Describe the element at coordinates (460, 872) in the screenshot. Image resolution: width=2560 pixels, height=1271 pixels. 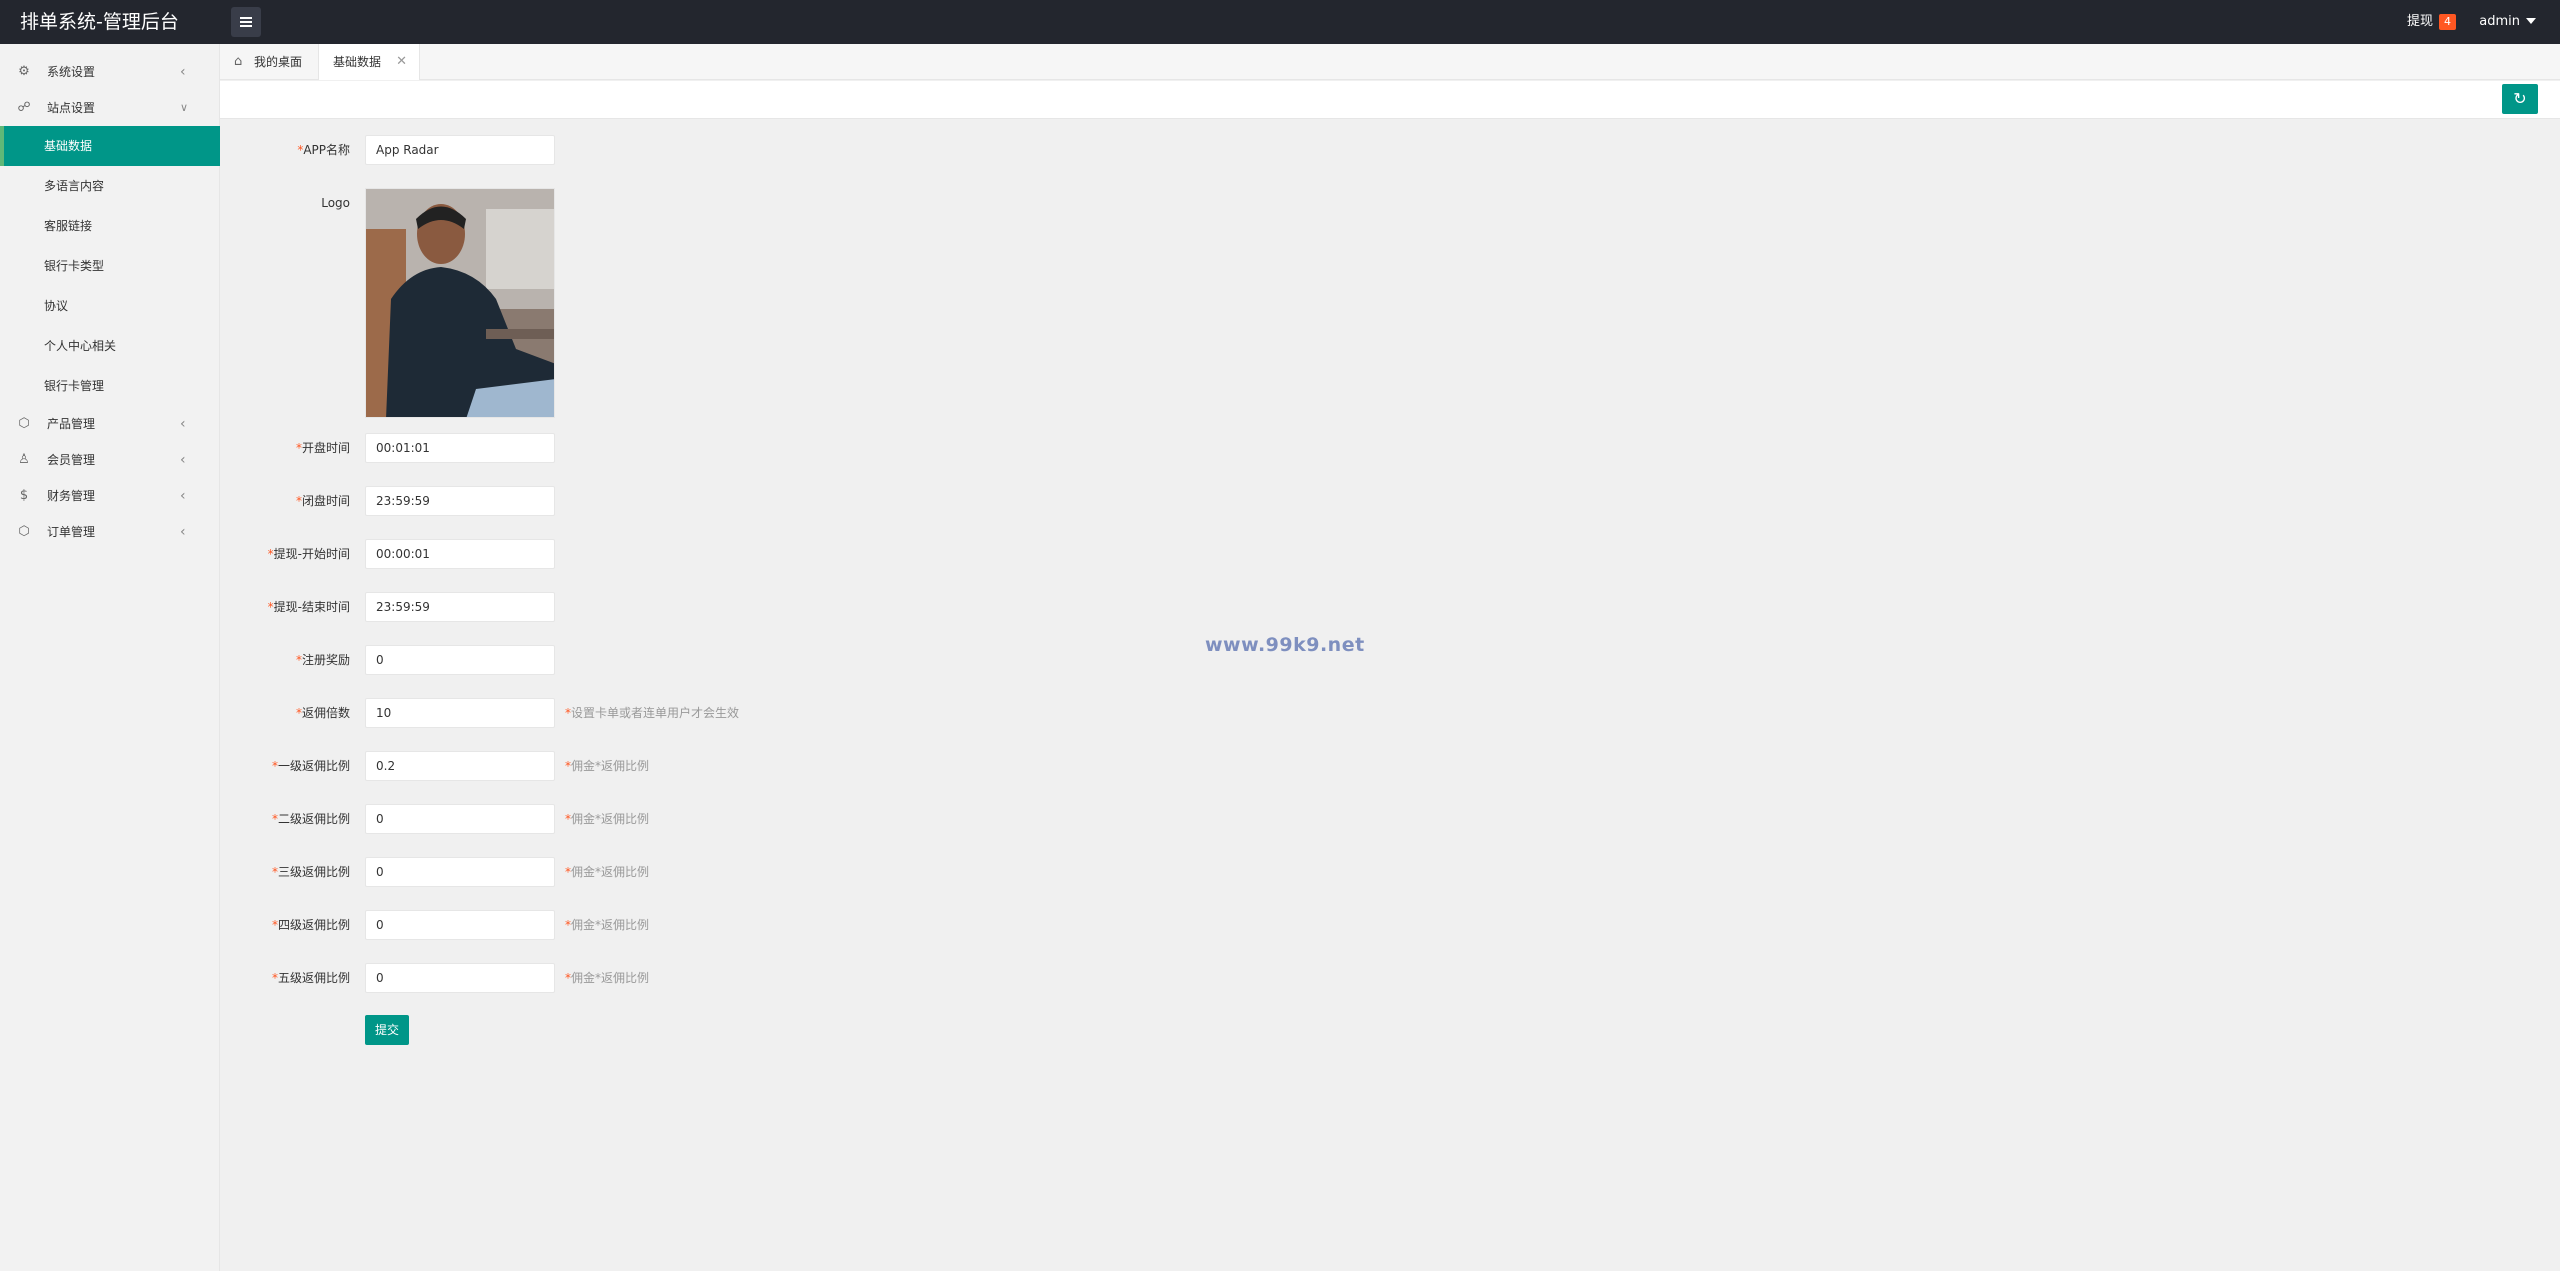
I see `level3-rate-input: 0` at that location.